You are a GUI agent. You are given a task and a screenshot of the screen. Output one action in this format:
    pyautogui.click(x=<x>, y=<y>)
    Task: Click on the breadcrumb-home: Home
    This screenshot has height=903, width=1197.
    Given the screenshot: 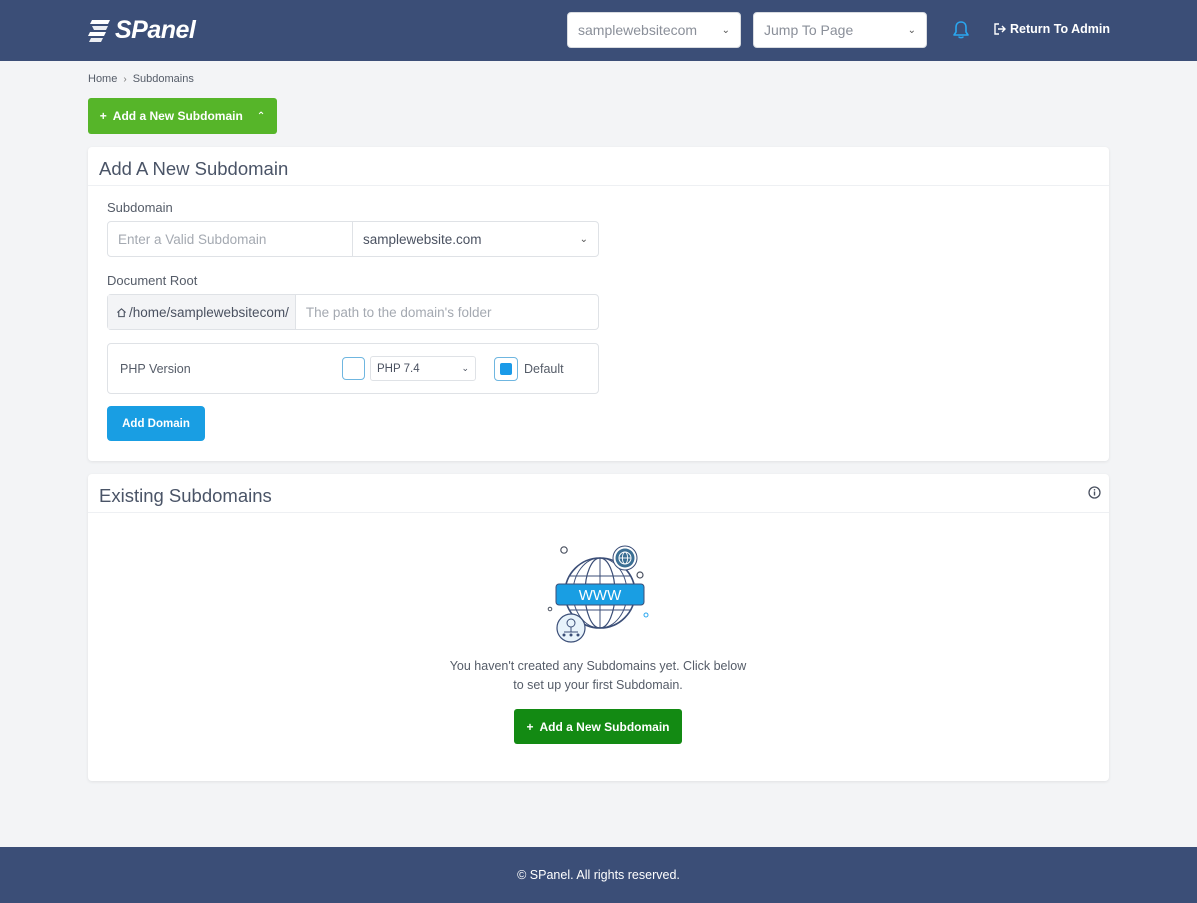 What is the action you would take?
    pyautogui.click(x=102, y=79)
    